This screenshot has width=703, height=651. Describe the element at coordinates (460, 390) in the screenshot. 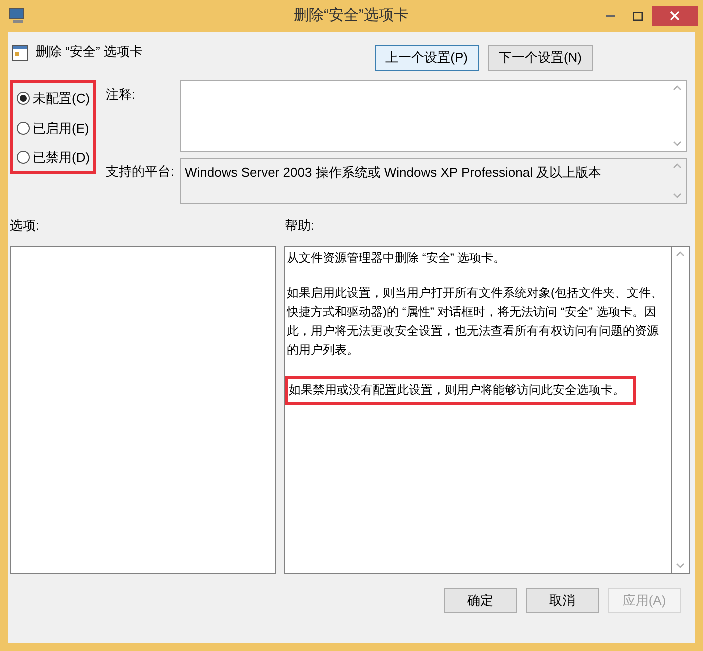

I see `help-paragraph: 如果禁用或没有配置此设置，则用户将能够访问此安全选项卡。` at that location.